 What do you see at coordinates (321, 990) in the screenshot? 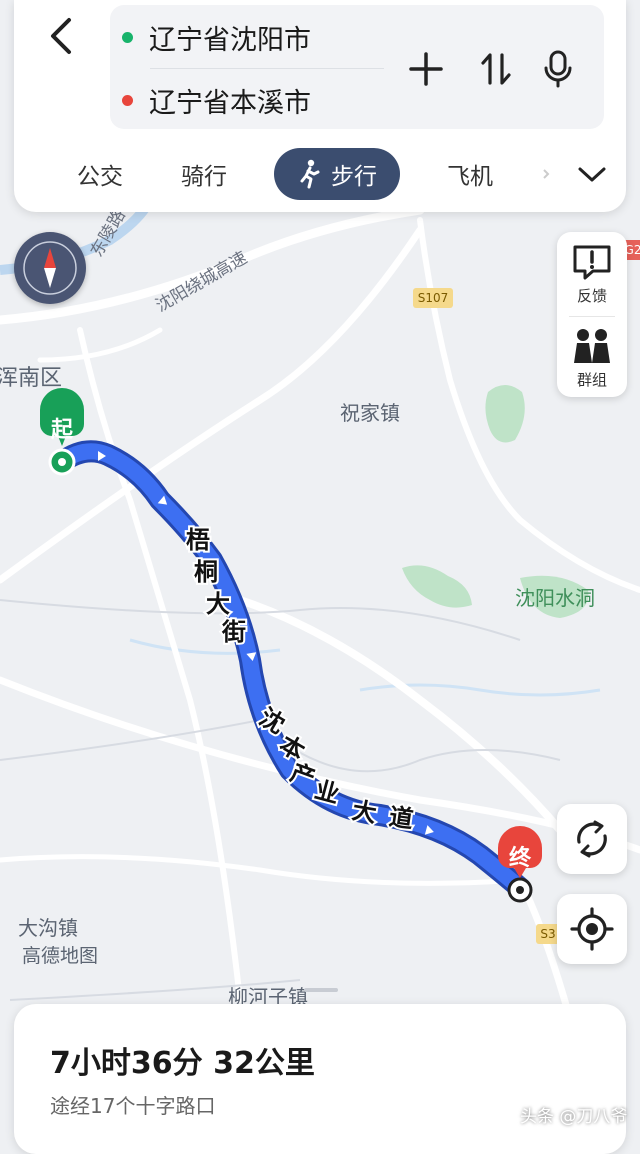
I see `drag-handle` at bounding box center [321, 990].